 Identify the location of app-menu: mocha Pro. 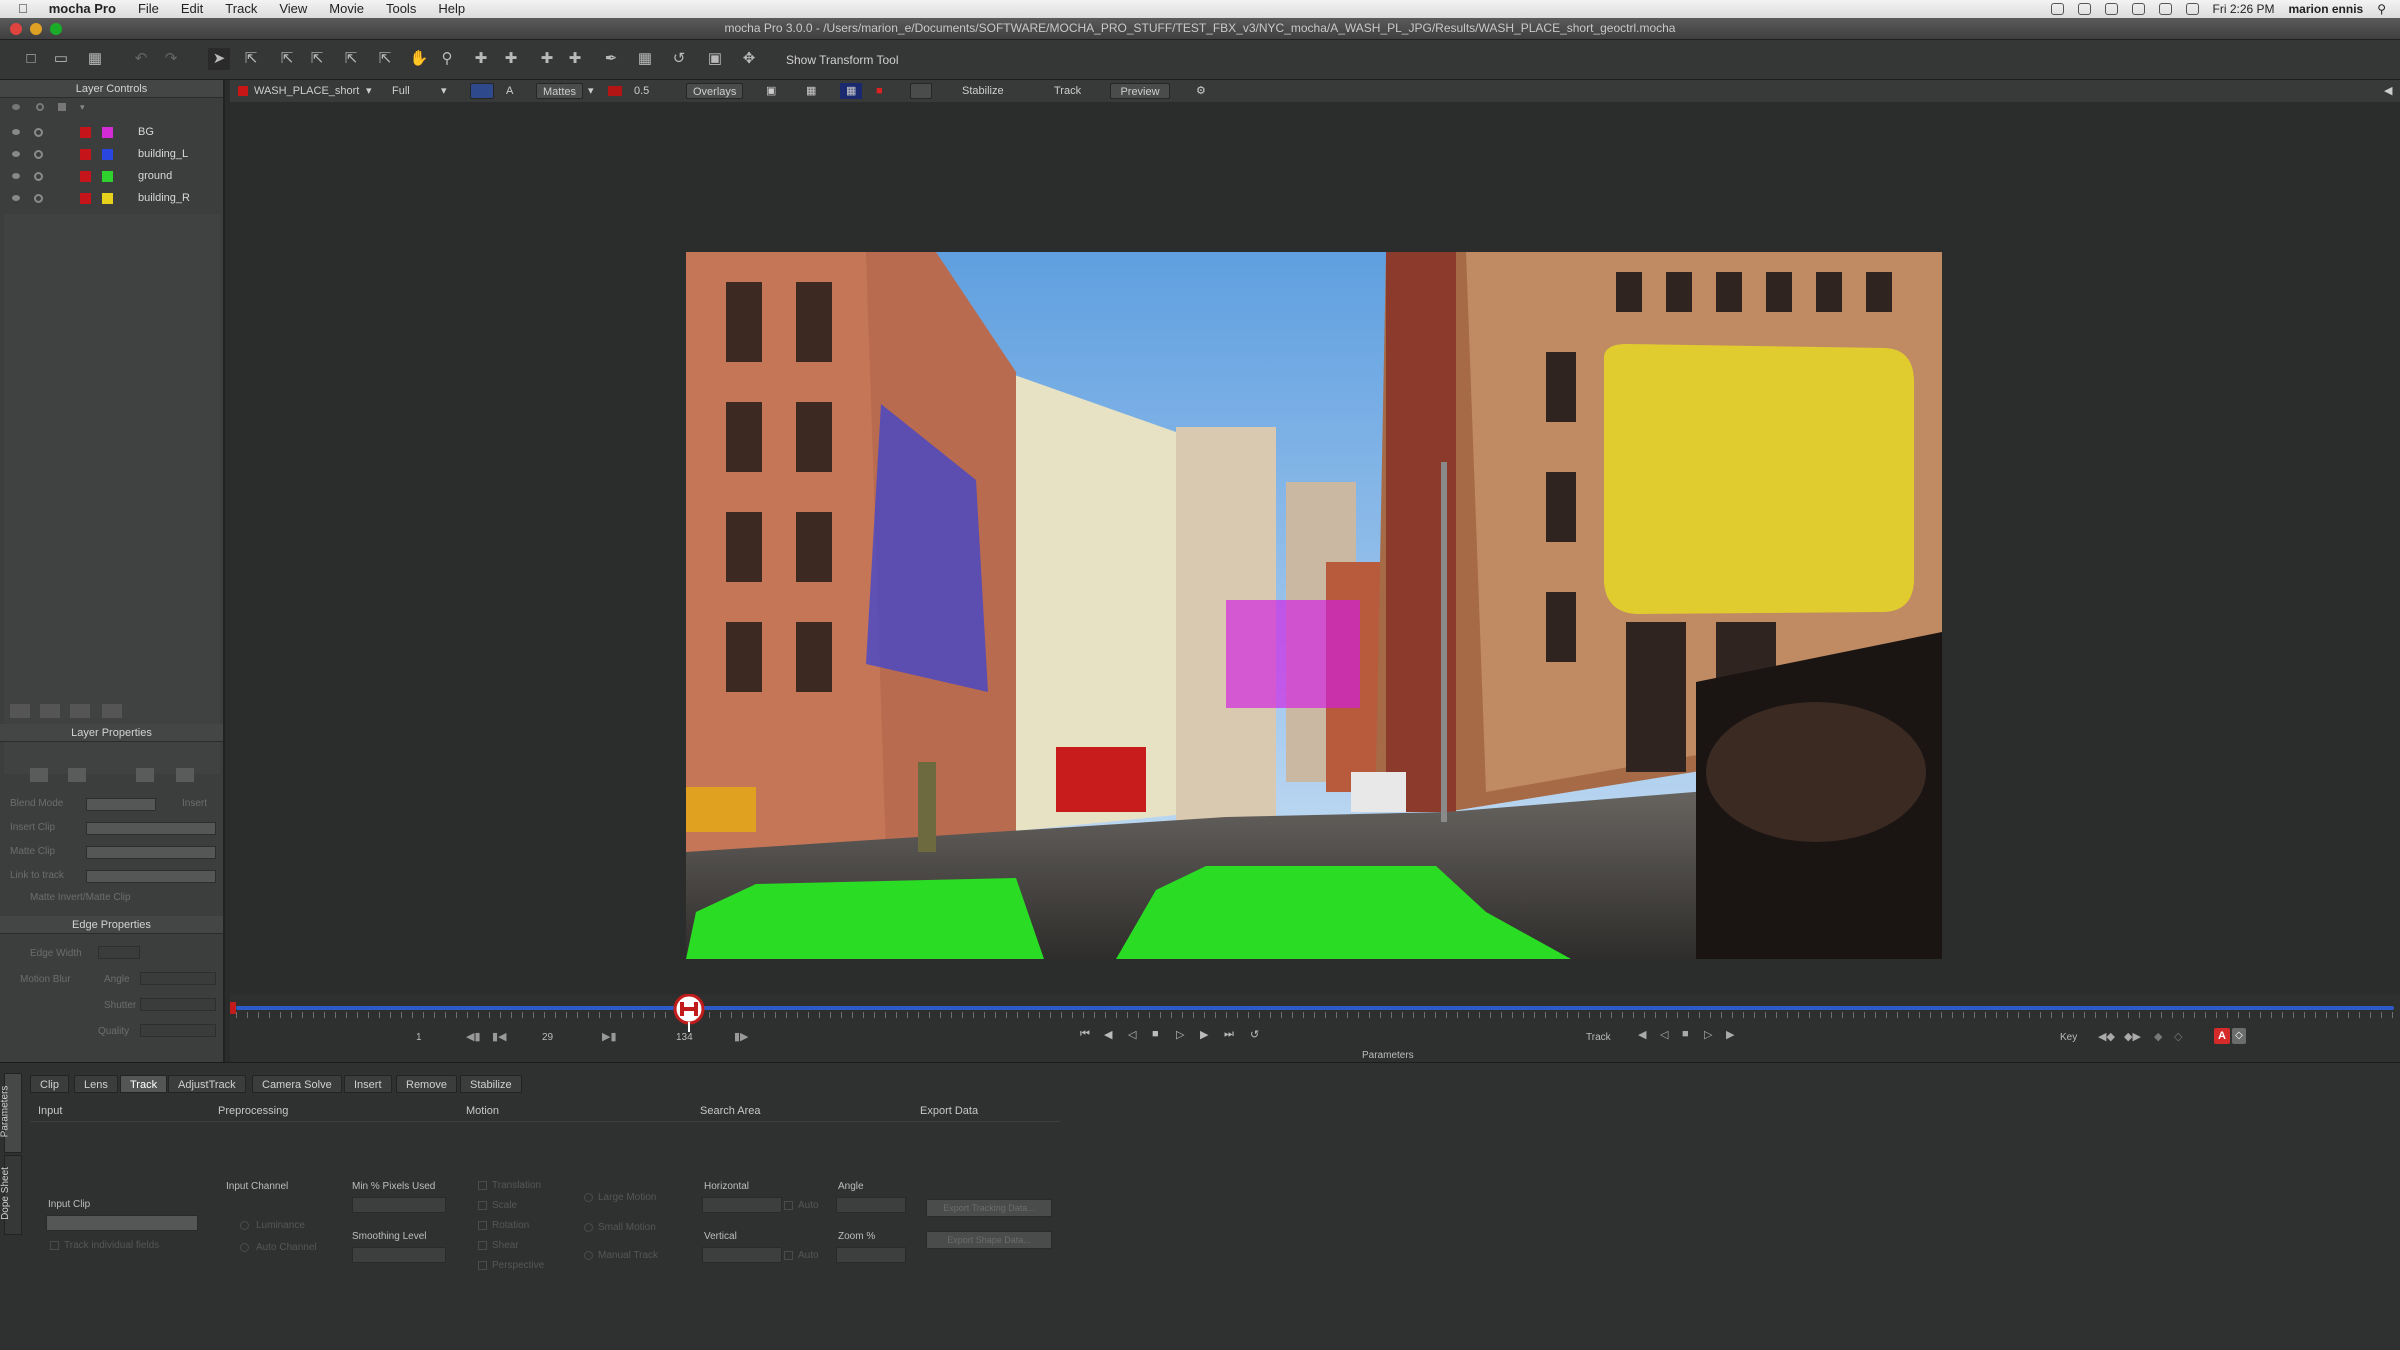
(82, 9).